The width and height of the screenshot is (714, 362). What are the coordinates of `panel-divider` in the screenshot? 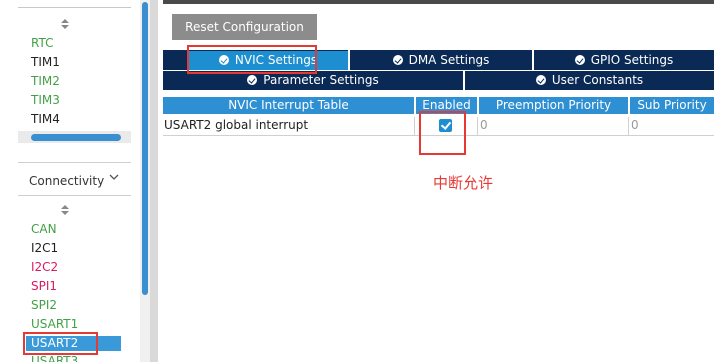 It's located at (154, 181).